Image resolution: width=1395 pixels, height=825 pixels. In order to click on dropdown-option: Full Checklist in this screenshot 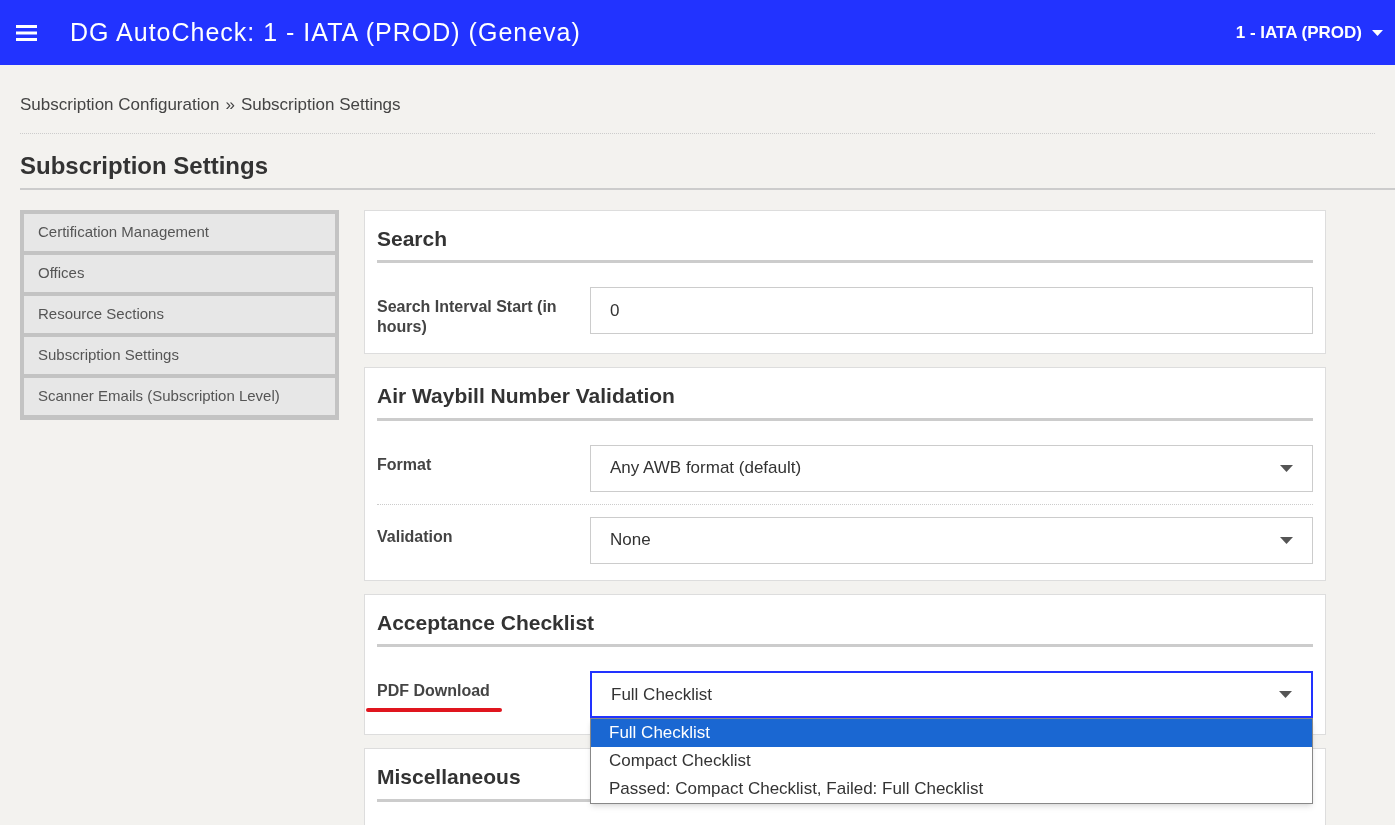, I will do `click(951, 733)`.